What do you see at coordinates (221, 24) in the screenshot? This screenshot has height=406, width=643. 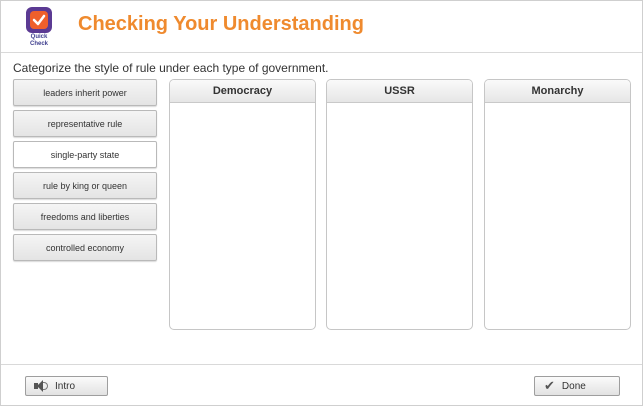 I see `page-title: Checking Your Understanding` at bounding box center [221, 24].